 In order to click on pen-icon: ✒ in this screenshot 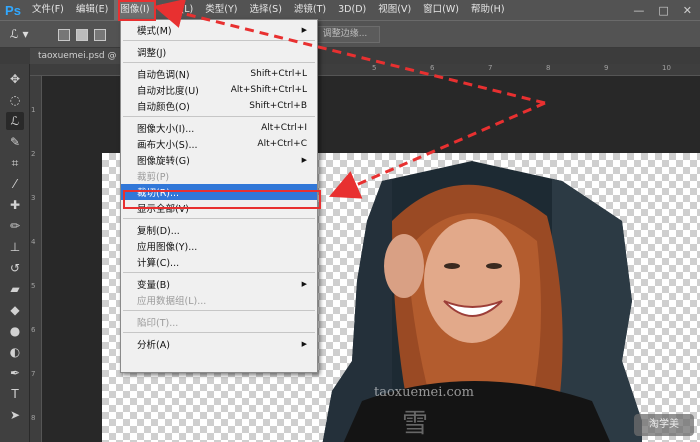, I will do `click(15, 373)`.